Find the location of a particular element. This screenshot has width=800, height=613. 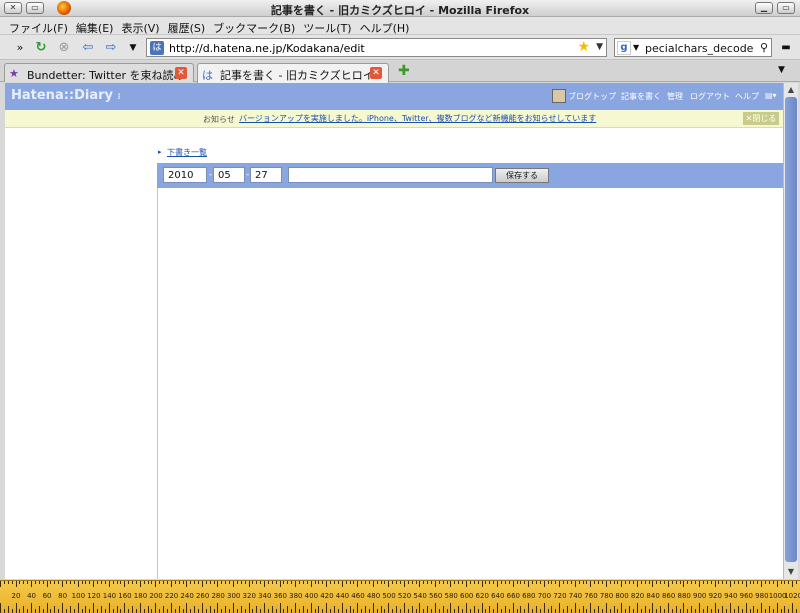

nav-admin: 管理 is located at coordinates (675, 96).